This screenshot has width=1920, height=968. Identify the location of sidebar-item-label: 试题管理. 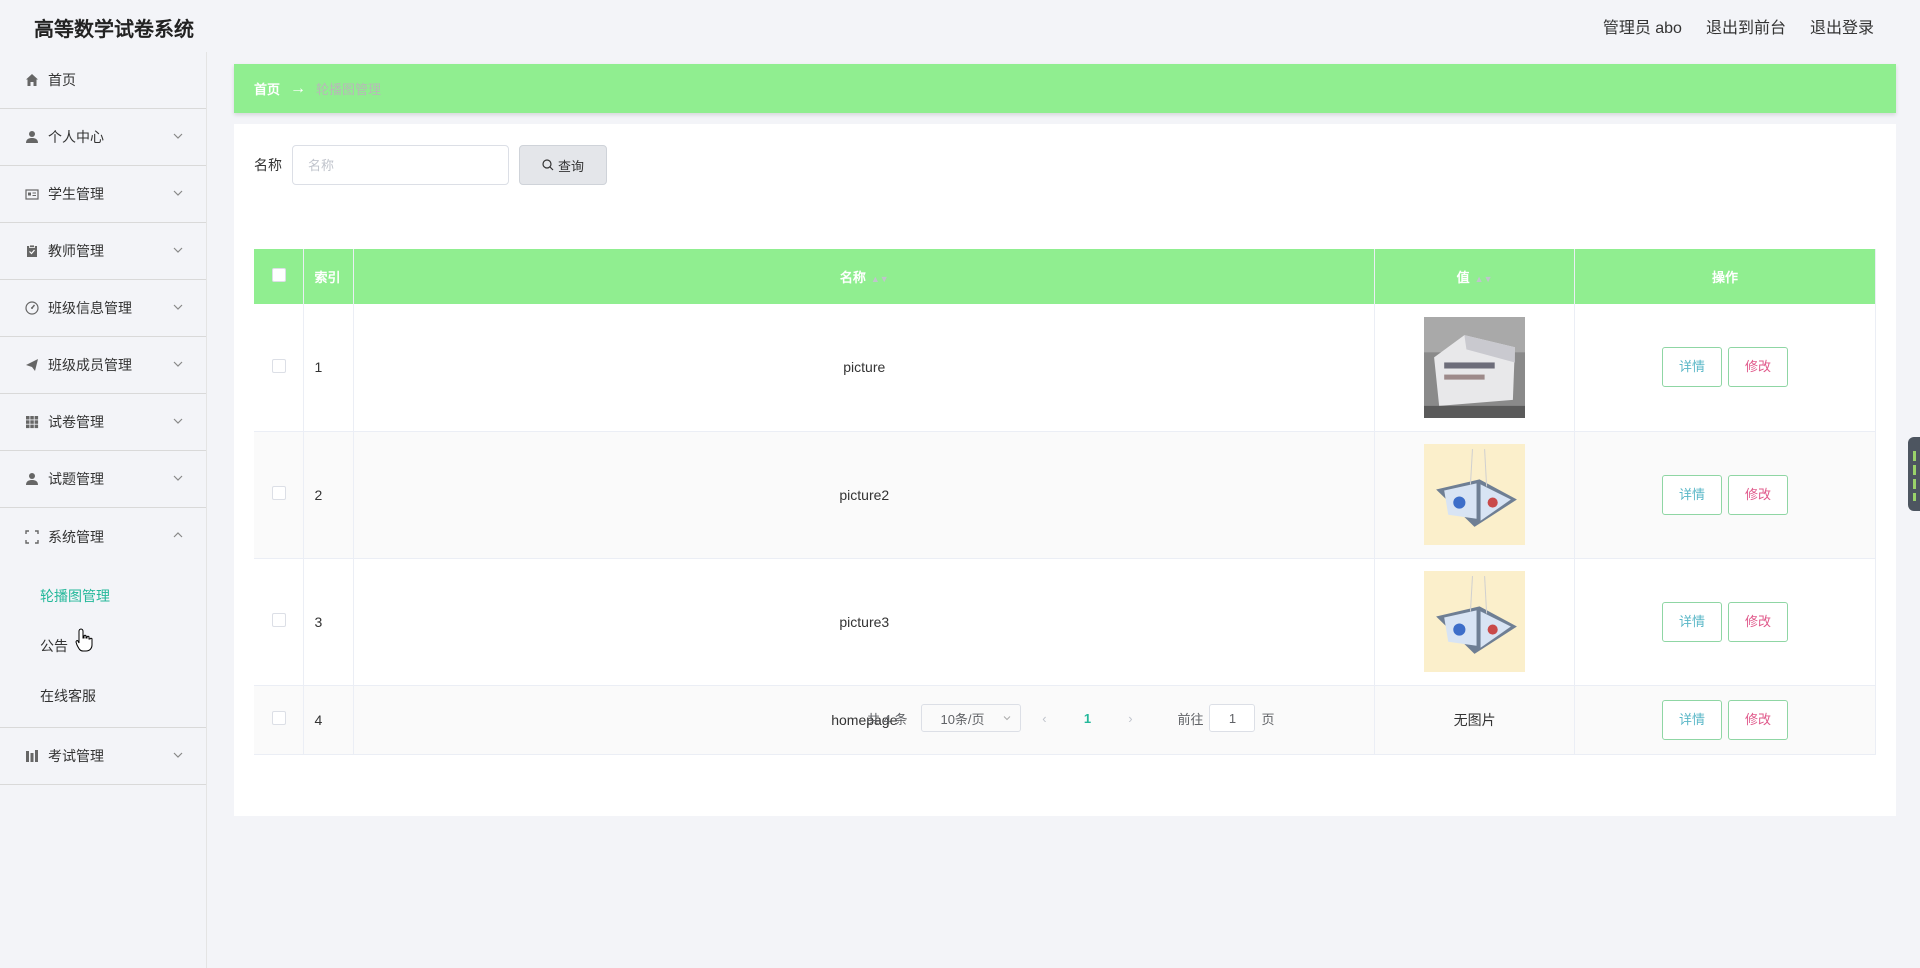
(76, 479).